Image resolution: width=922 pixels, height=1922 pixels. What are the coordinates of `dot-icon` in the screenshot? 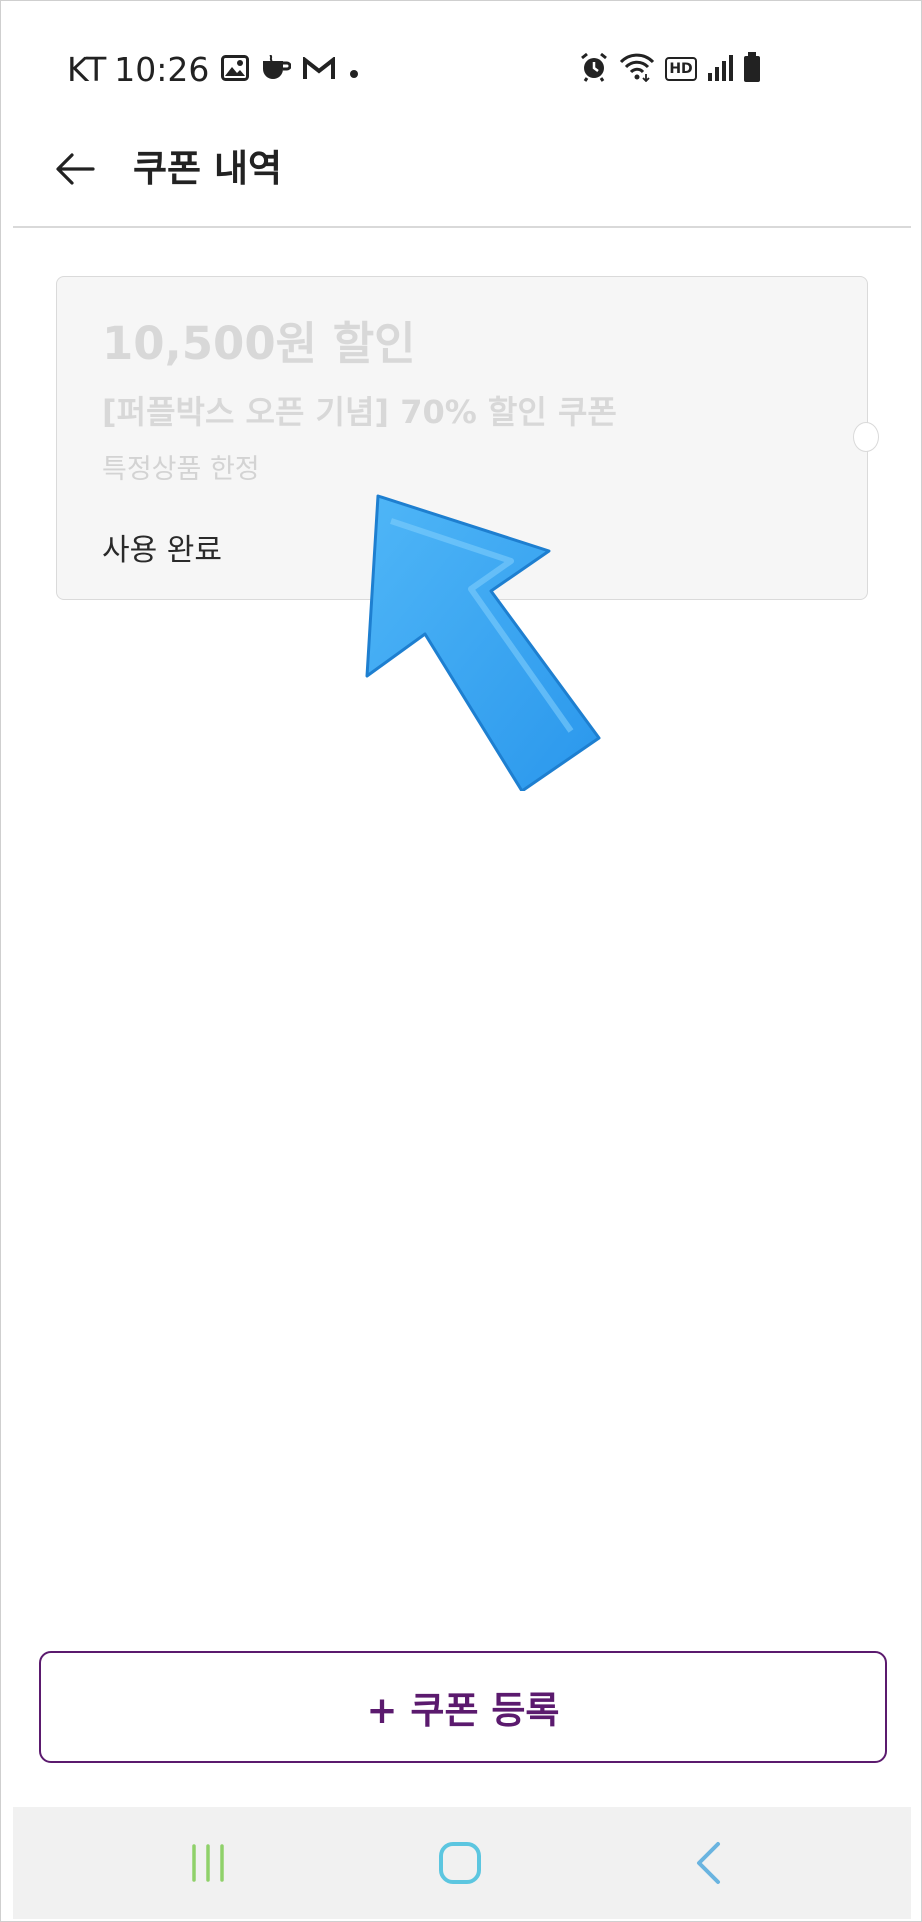 It's located at (354, 69).